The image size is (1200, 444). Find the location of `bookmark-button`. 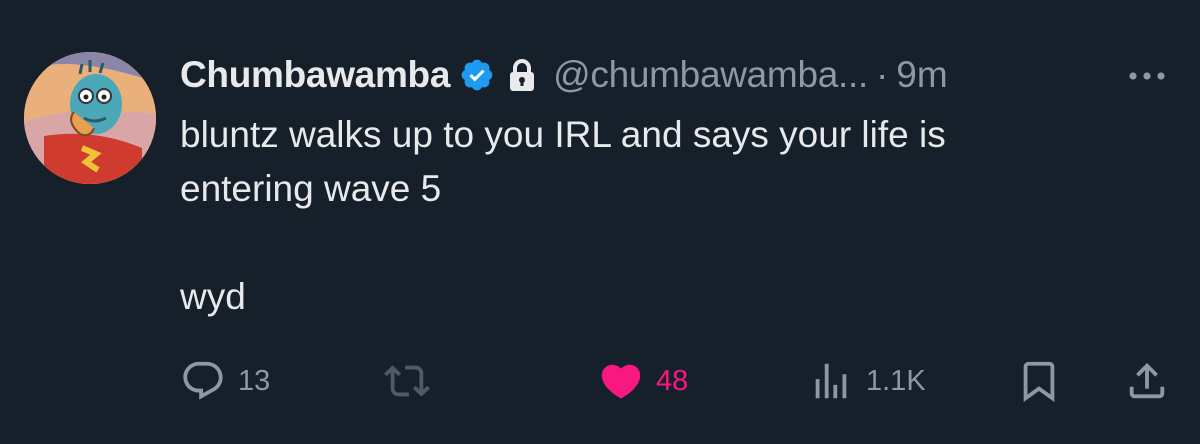

bookmark-button is located at coordinates (1039, 381).